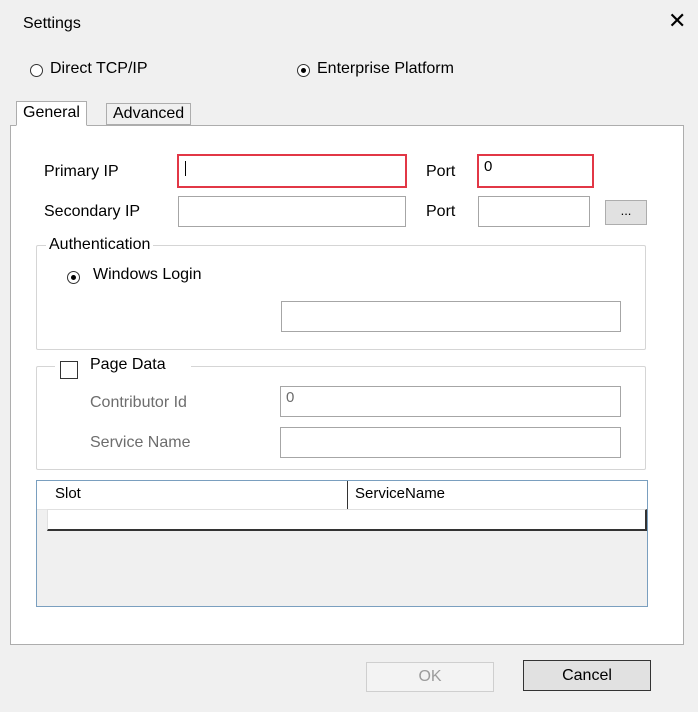 The width and height of the screenshot is (698, 712). I want to click on contributor-id-input: 0, so click(450, 401).